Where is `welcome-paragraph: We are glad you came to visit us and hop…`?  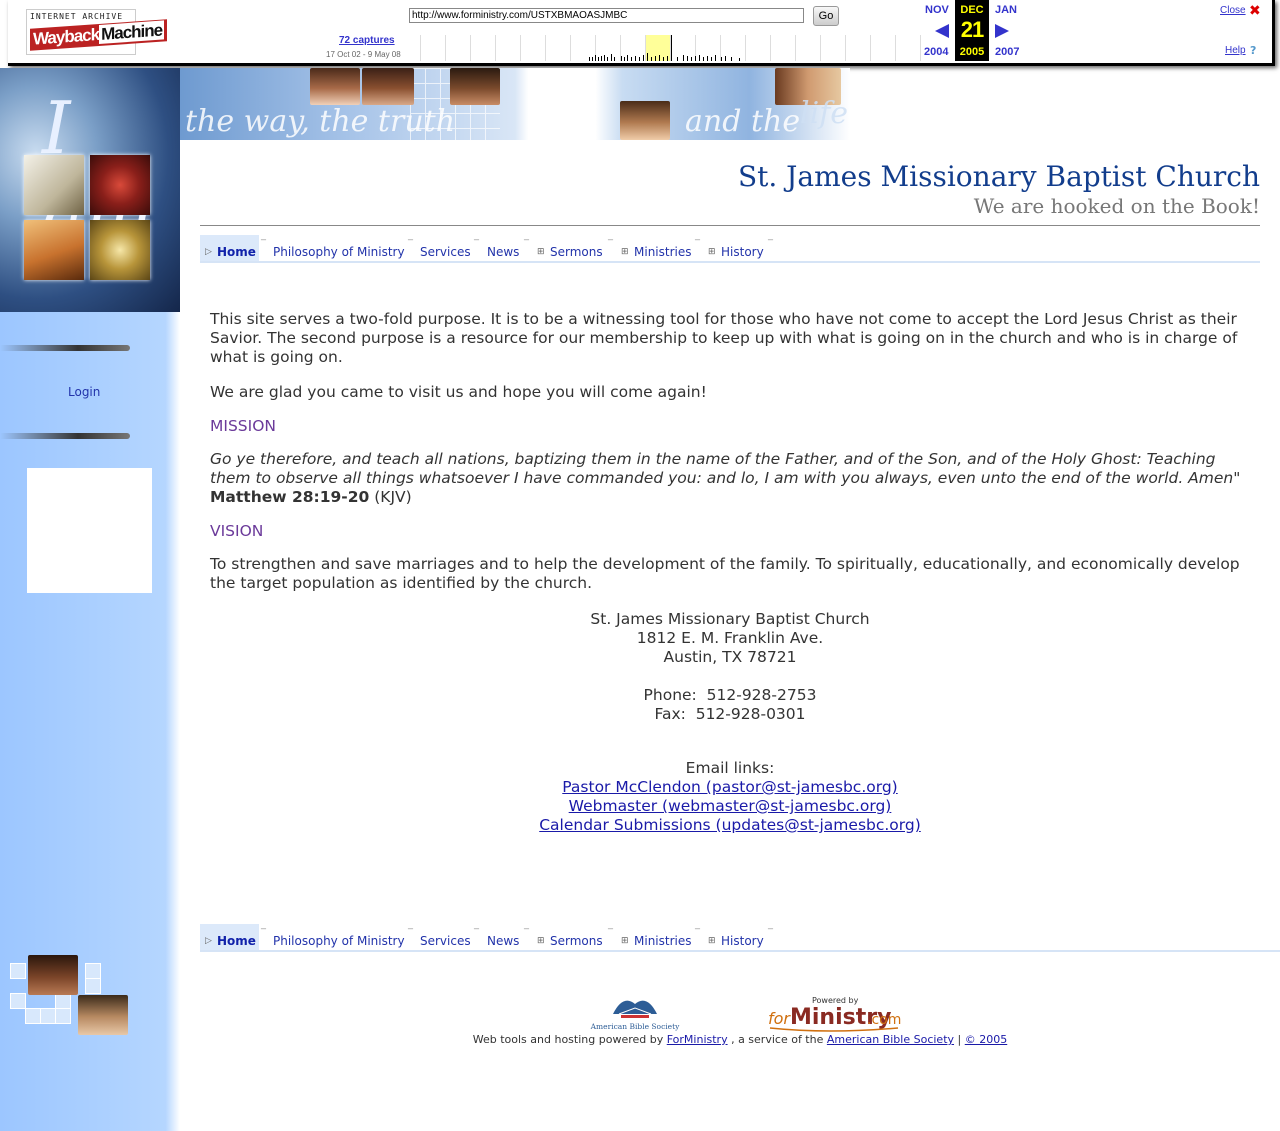
welcome-paragraph: We are glad you came to visit us and hop… is located at coordinates (458, 392).